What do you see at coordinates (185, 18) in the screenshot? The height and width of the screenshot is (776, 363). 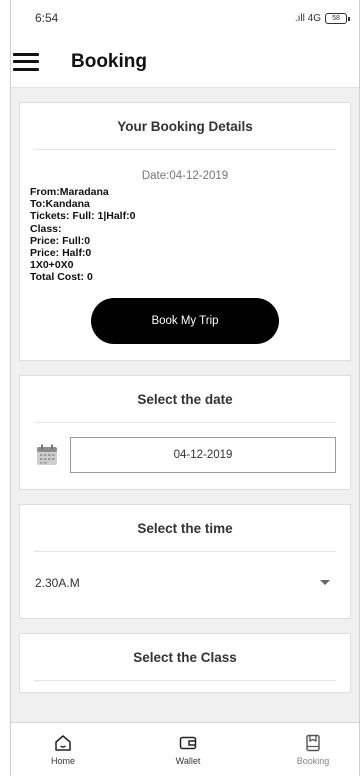 I see `status-bar: 6:54 .ıll 4G 58` at bounding box center [185, 18].